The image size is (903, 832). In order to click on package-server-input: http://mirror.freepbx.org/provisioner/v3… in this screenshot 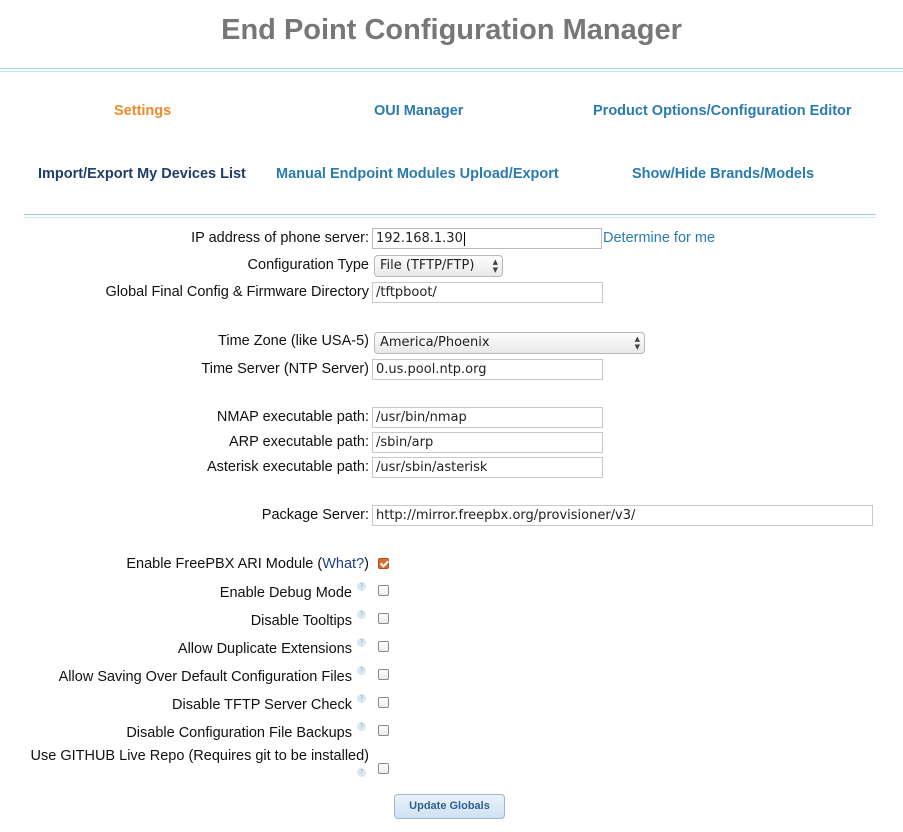, I will do `click(622, 515)`.